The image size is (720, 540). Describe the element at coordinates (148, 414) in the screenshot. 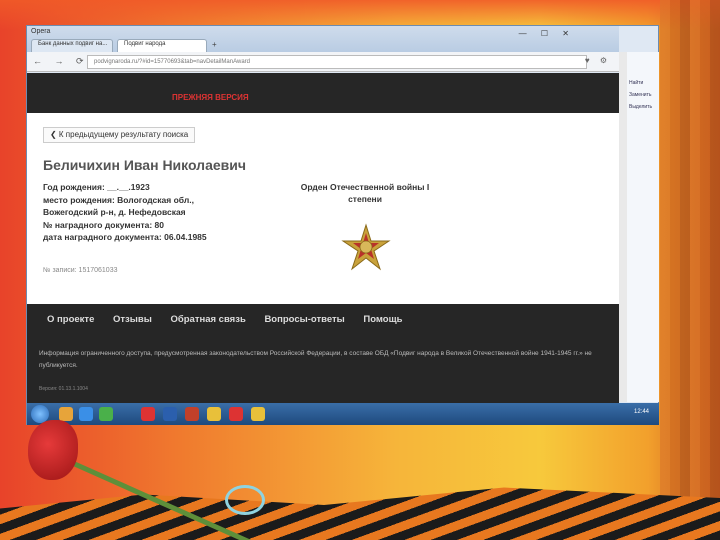

I see `opera-icon` at that location.